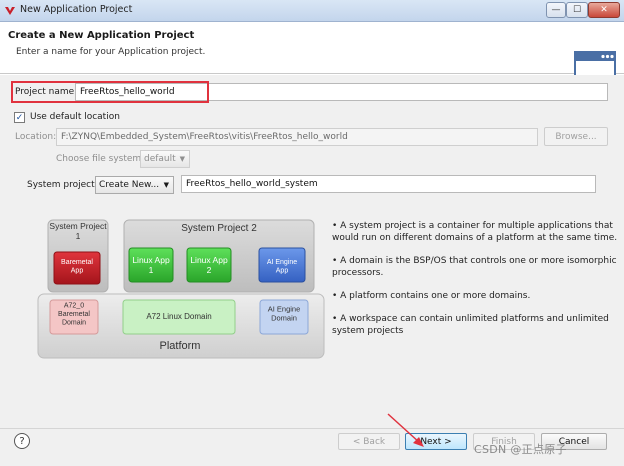 This screenshot has height=466, width=624. What do you see at coordinates (19, 117) in the screenshot?
I see `use-default-location-checkbox: ✓` at bounding box center [19, 117].